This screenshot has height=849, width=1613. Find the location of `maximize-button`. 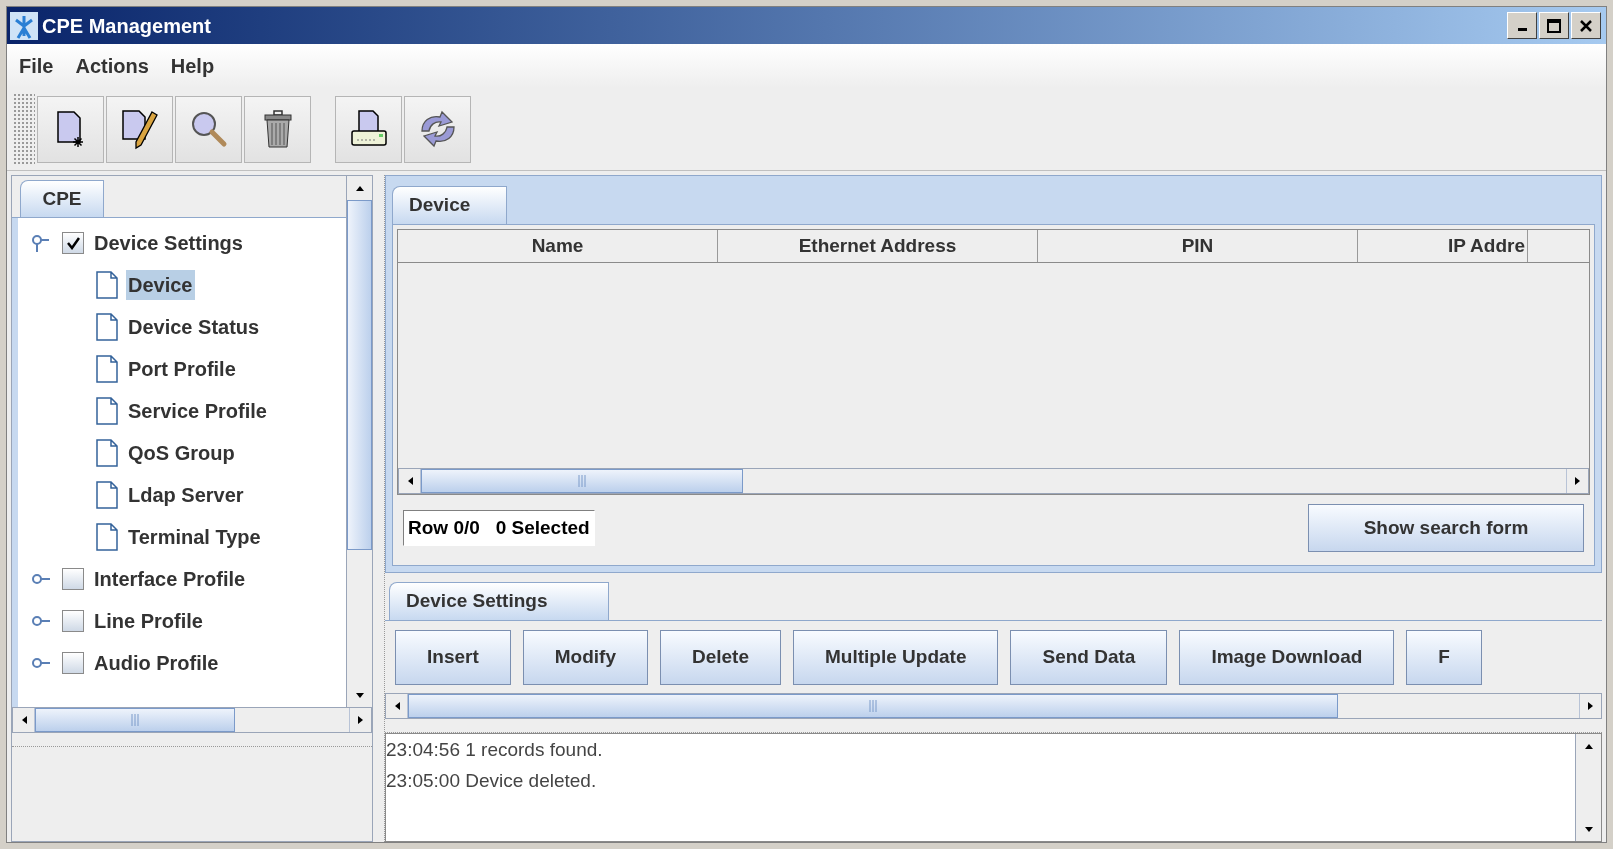

maximize-button is located at coordinates (1554, 25).